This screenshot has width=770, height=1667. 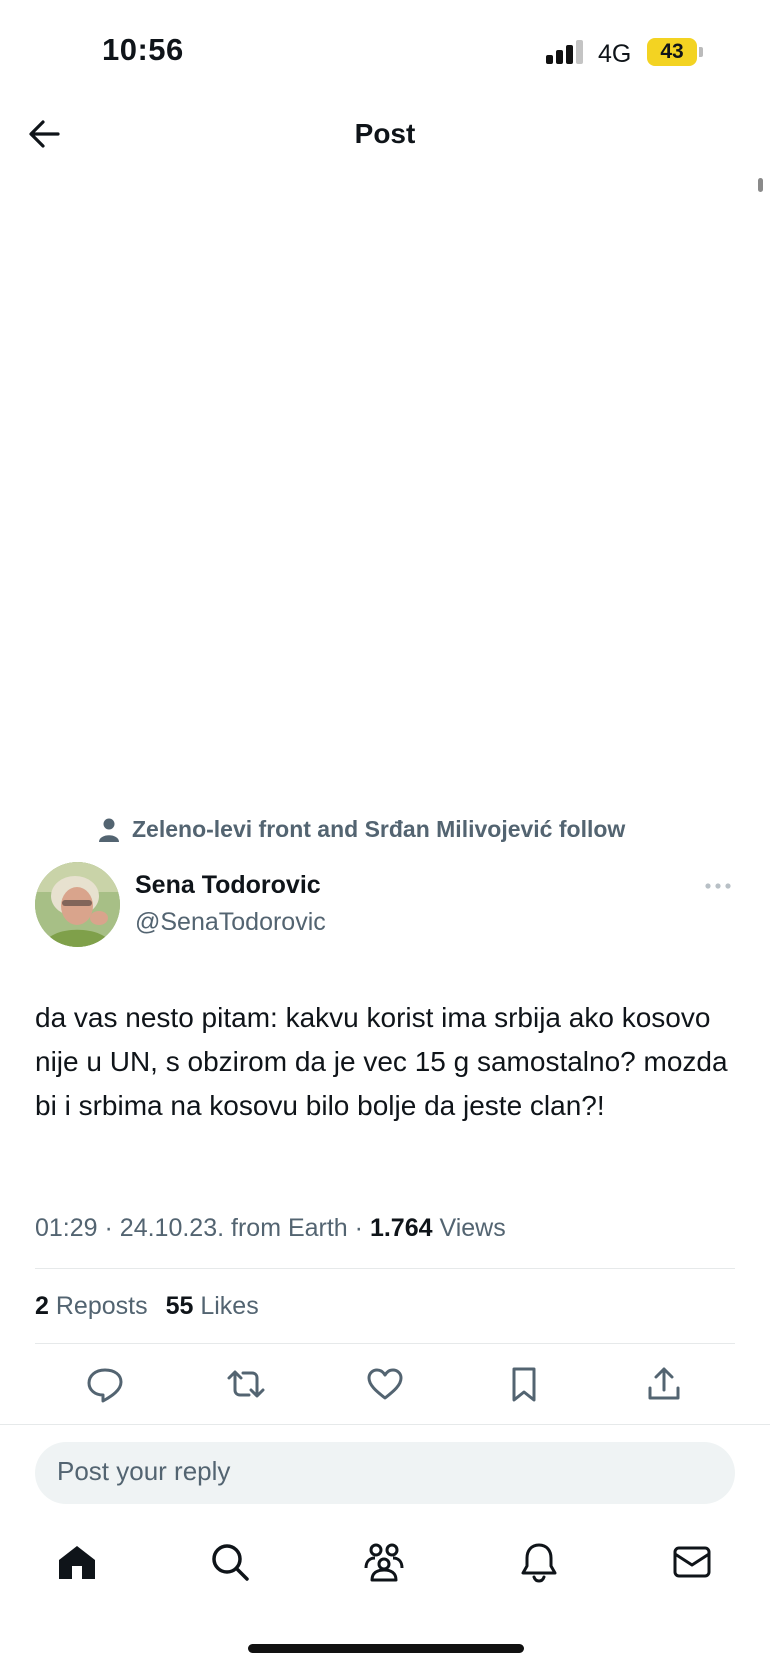 What do you see at coordinates (401, 1228) in the screenshot?
I see `views-count: 1.764` at bounding box center [401, 1228].